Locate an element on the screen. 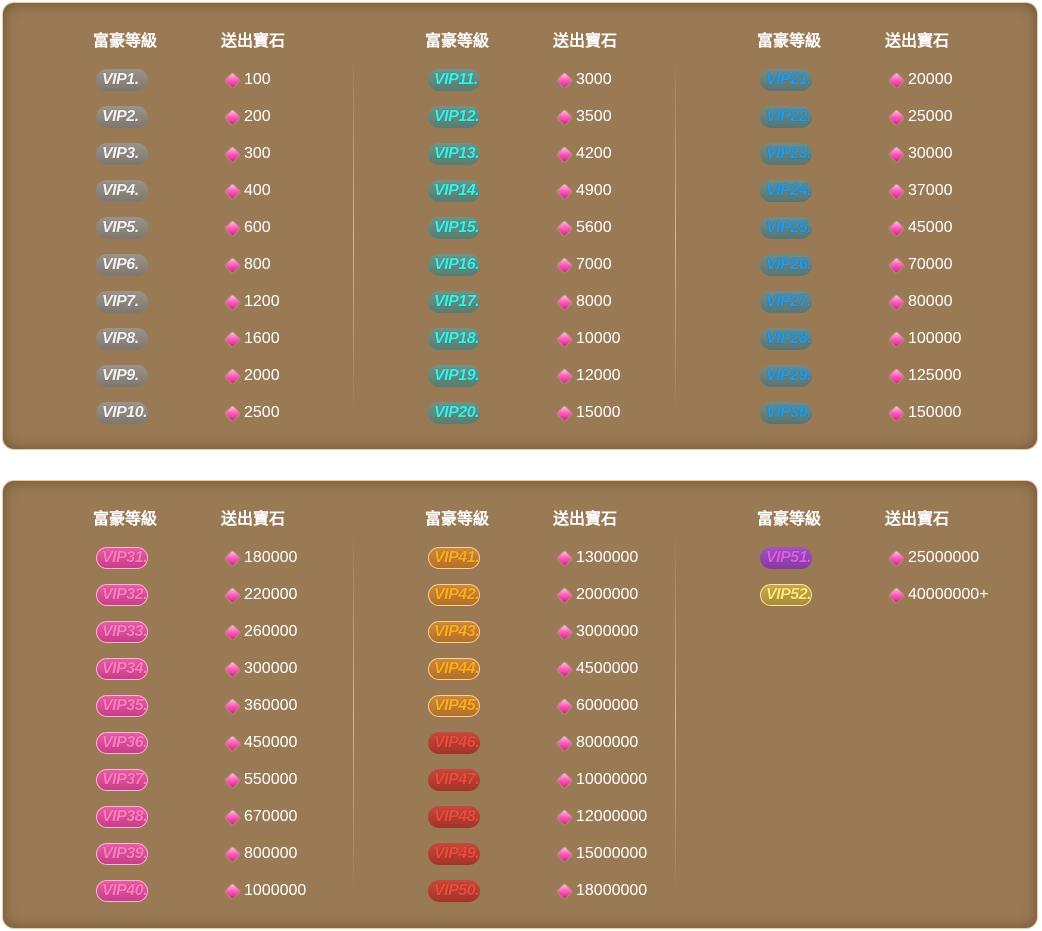  gem-amount: 7000 is located at coordinates (594, 264).